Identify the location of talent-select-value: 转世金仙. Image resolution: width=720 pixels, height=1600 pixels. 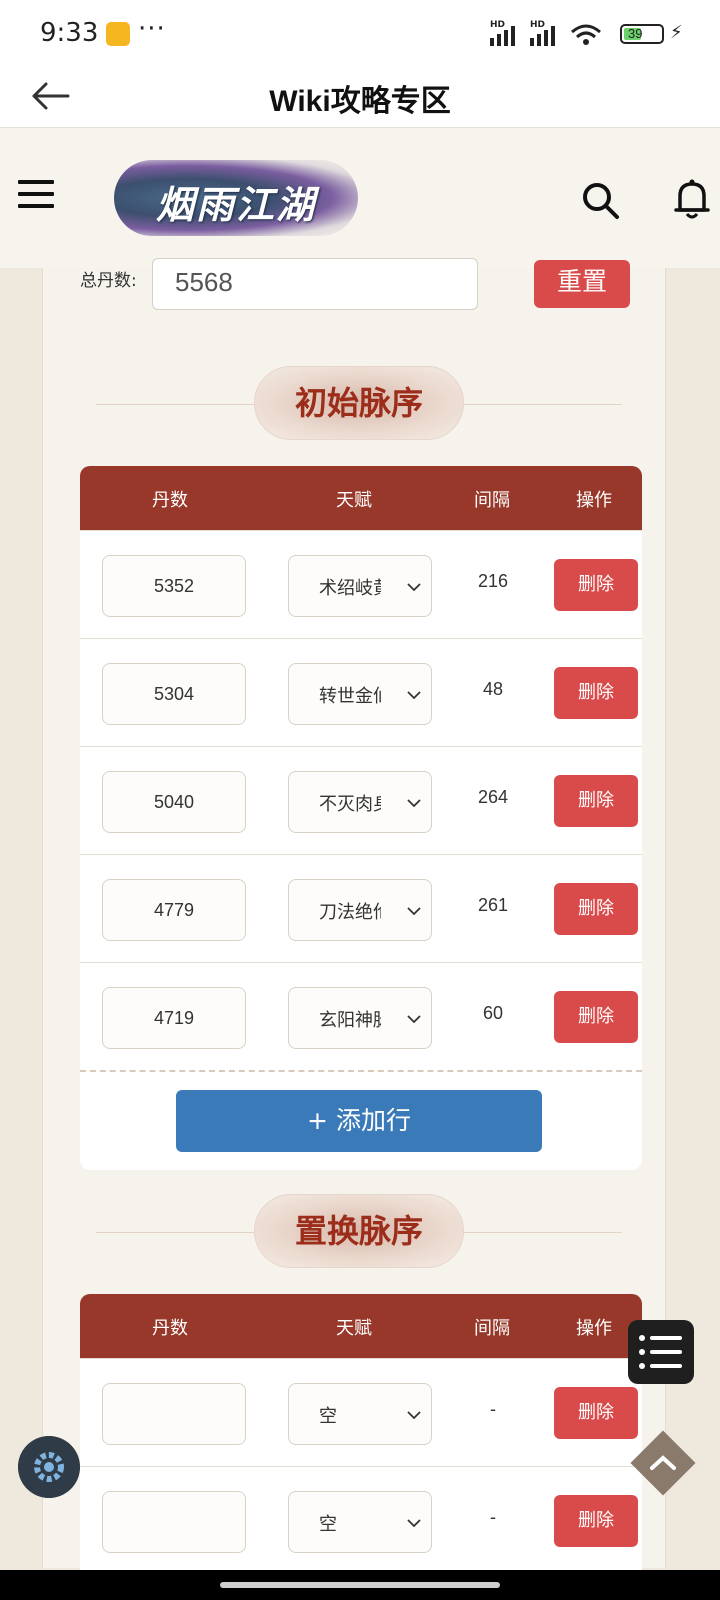
(350, 696).